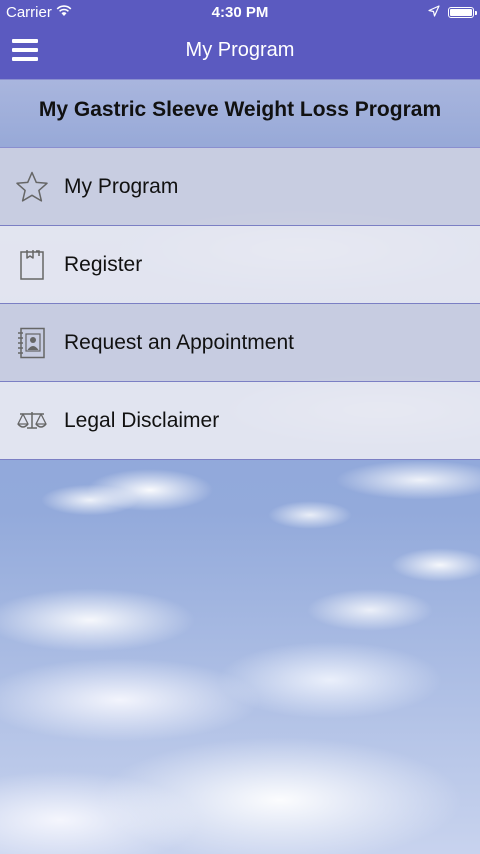 The height and width of the screenshot is (854, 480). I want to click on contact-book-icon, so click(32, 343).